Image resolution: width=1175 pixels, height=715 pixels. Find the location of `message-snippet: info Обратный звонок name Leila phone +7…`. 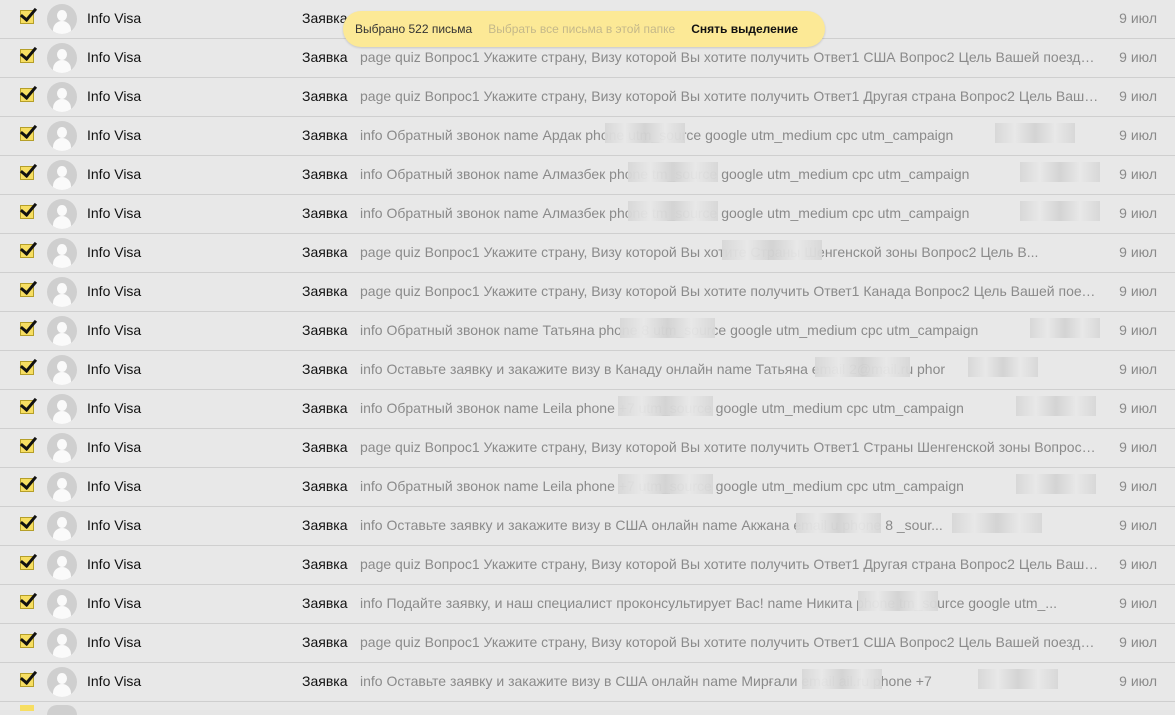

message-snippet: info Обратный звонок name Leila phone +7… is located at coordinates (662, 408).